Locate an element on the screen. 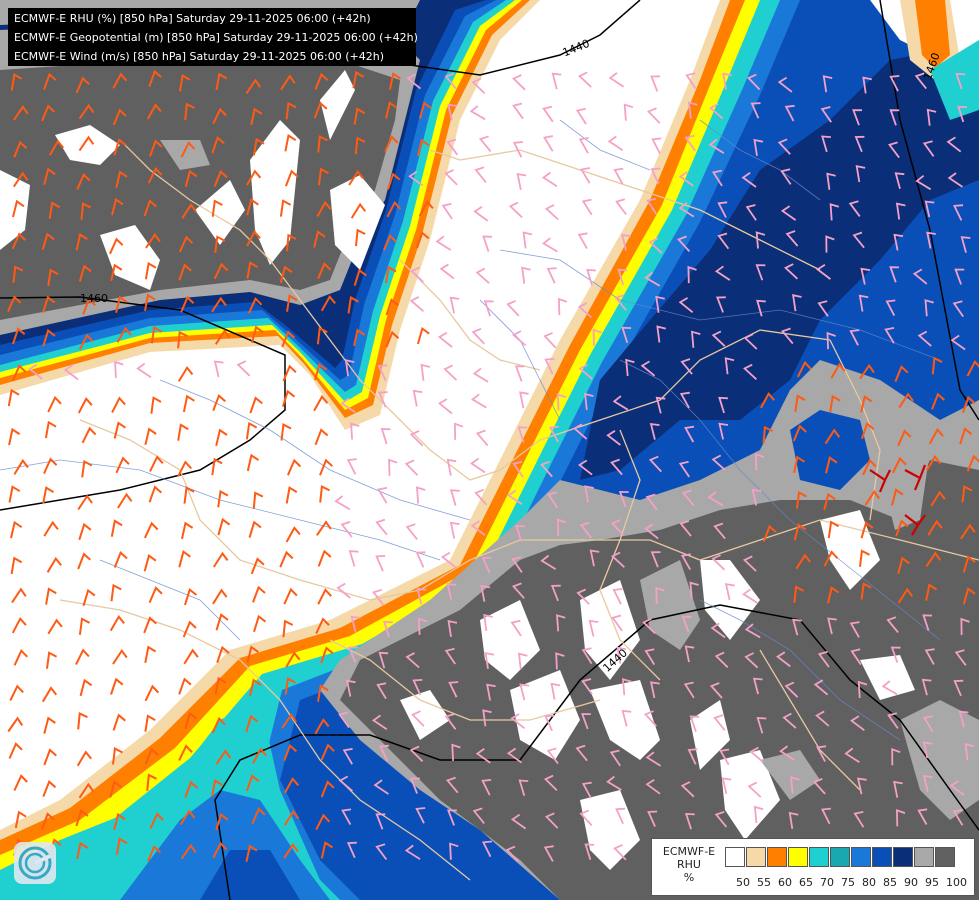 This screenshot has height=900, width=979. legend-tick-label: 60 is located at coordinates (785, 882).